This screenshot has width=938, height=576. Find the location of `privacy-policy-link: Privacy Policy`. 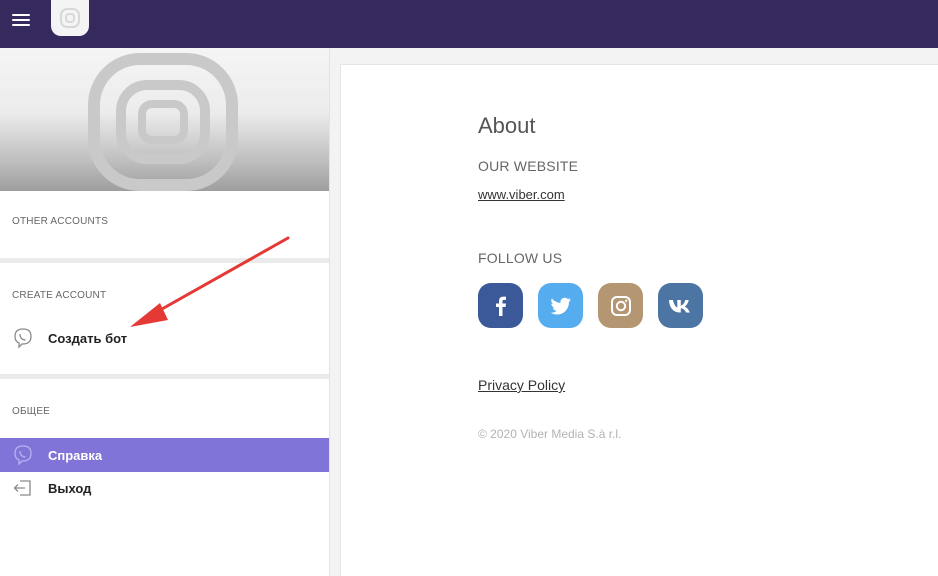

privacy-policy-link: Privacy Policy is located at coordinates (521, 385).